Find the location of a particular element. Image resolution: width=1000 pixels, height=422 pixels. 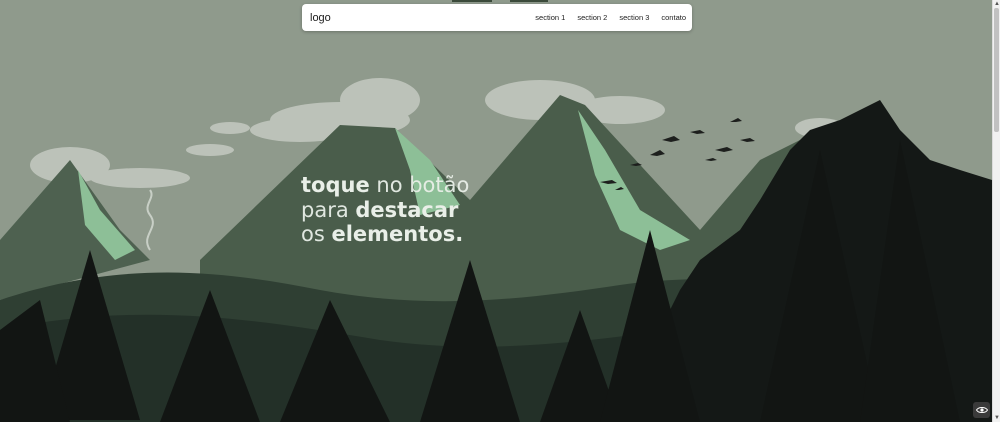

nav-link-section-2: section 2 is located at coordinates (592, 17).